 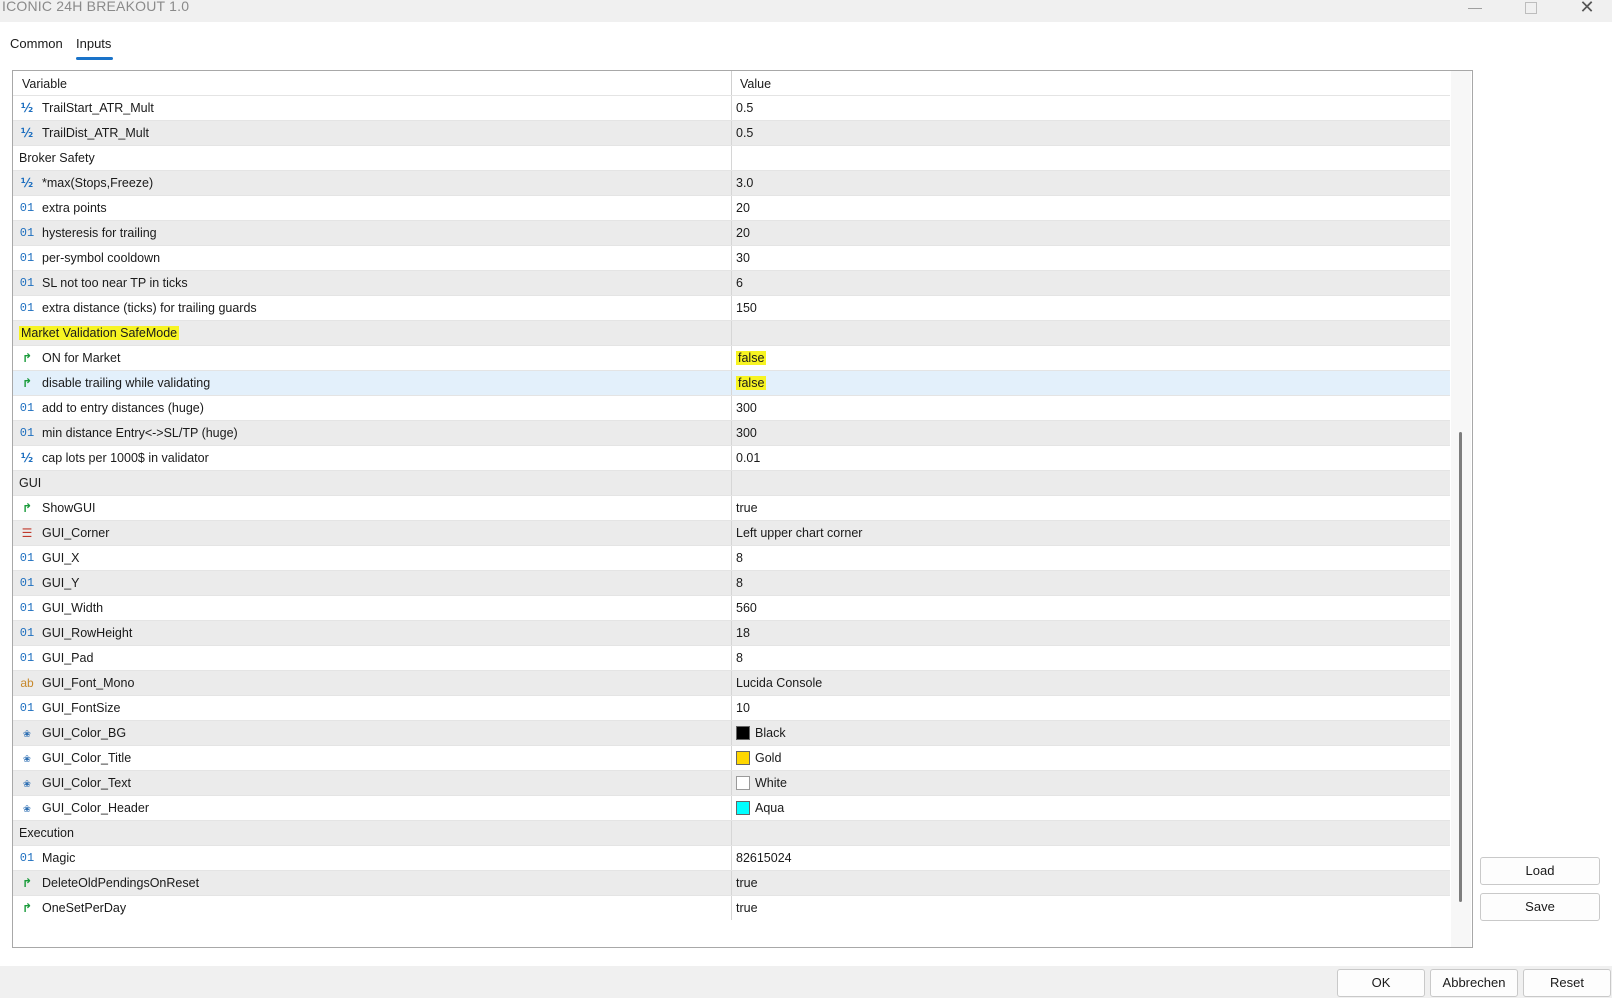 I want to click on value-cell: 6, so click(x=739, y=283).